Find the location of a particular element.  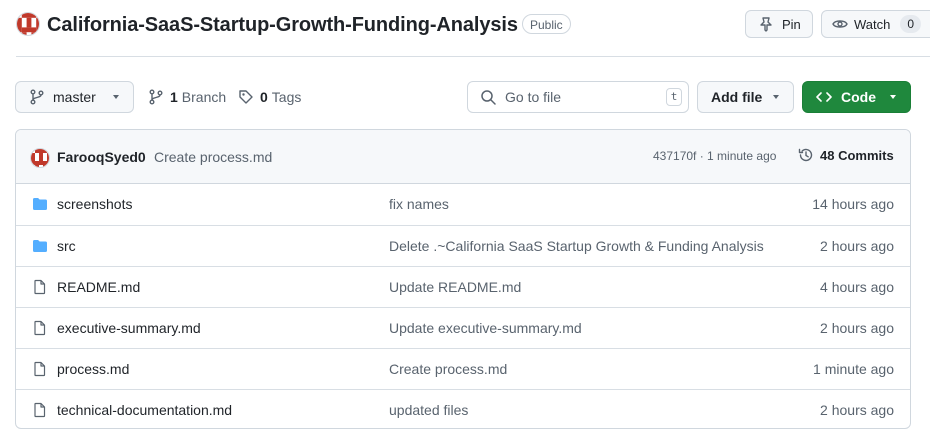

file-commit-message: Create process.md is located at coordinates (581, 369).